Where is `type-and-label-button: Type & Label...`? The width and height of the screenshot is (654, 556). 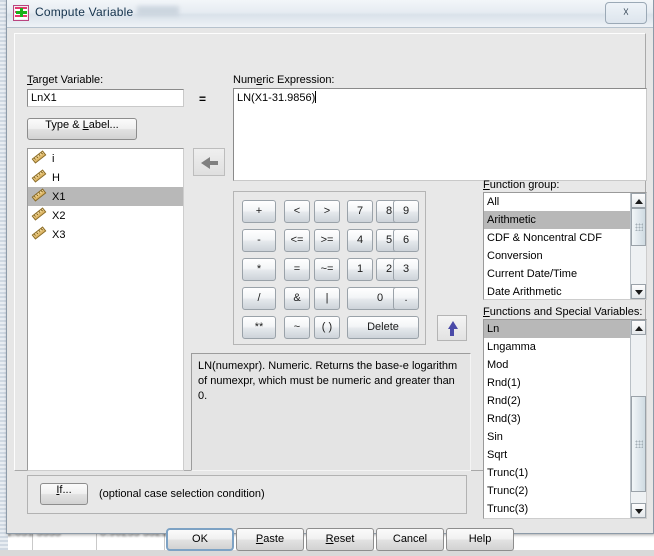 type-and-label-button: Type & Label... is located at coordinates (82, 129).